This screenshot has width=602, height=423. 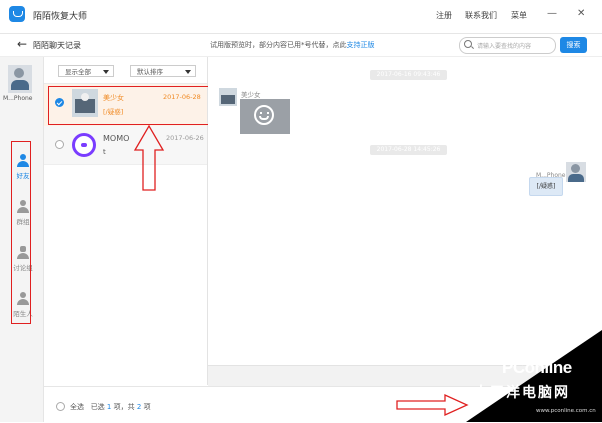 What do you see at coordinates (537, 367) in the screenshot?
I see `watermark-logo: PConline` at bounding box center [537, 367].